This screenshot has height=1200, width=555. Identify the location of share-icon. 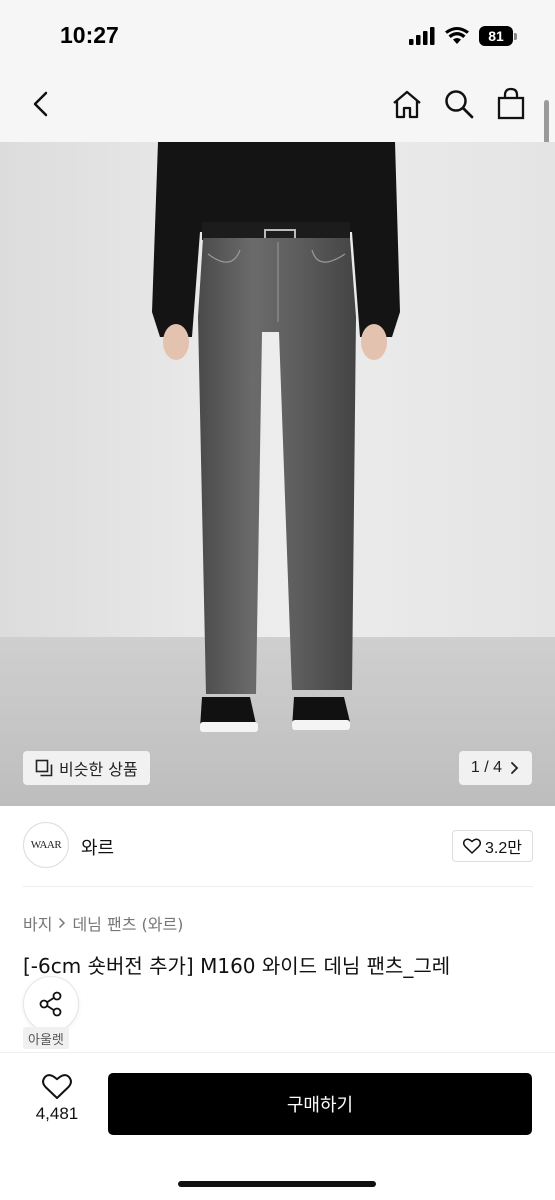
(50, 1004).